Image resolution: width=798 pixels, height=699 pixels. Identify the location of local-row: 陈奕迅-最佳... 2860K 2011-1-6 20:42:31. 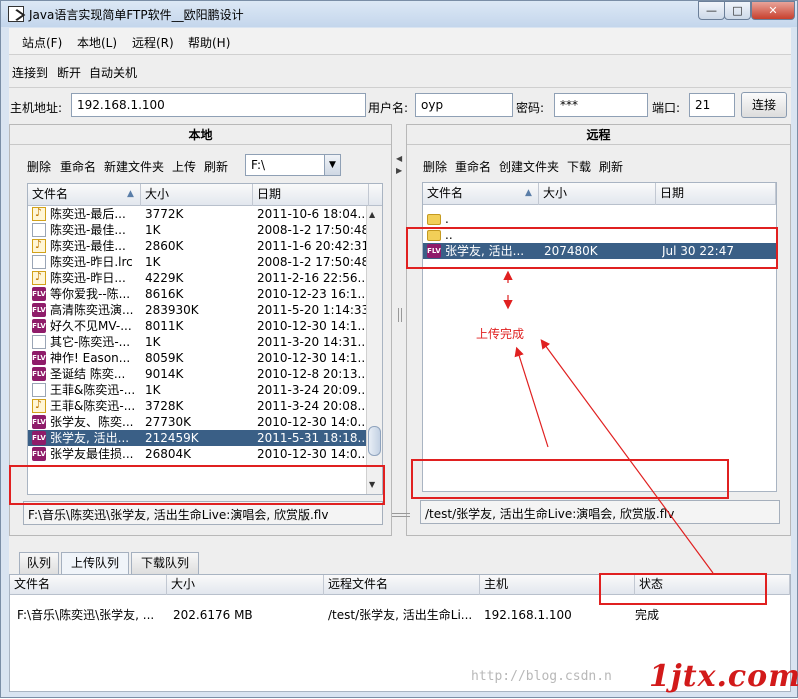
(205, 245).